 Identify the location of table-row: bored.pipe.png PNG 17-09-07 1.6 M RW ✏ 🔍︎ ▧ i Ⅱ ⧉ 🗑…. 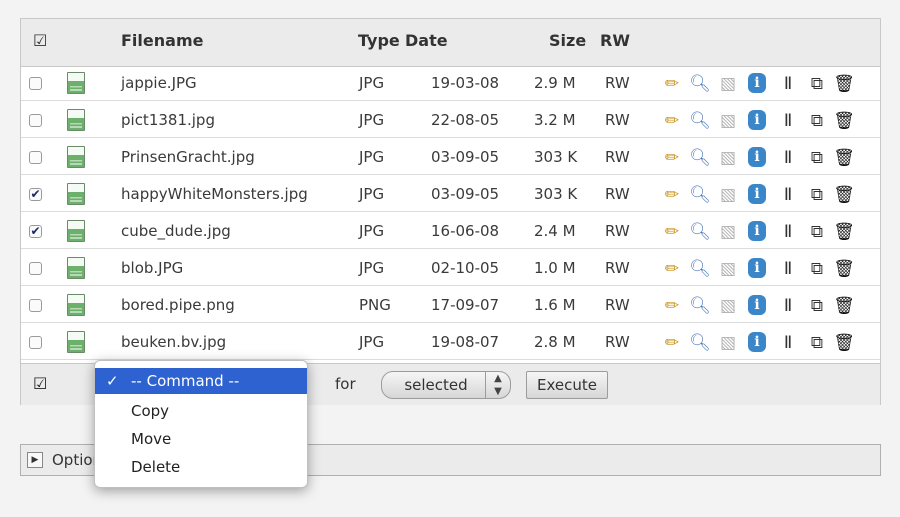
(450, 306).